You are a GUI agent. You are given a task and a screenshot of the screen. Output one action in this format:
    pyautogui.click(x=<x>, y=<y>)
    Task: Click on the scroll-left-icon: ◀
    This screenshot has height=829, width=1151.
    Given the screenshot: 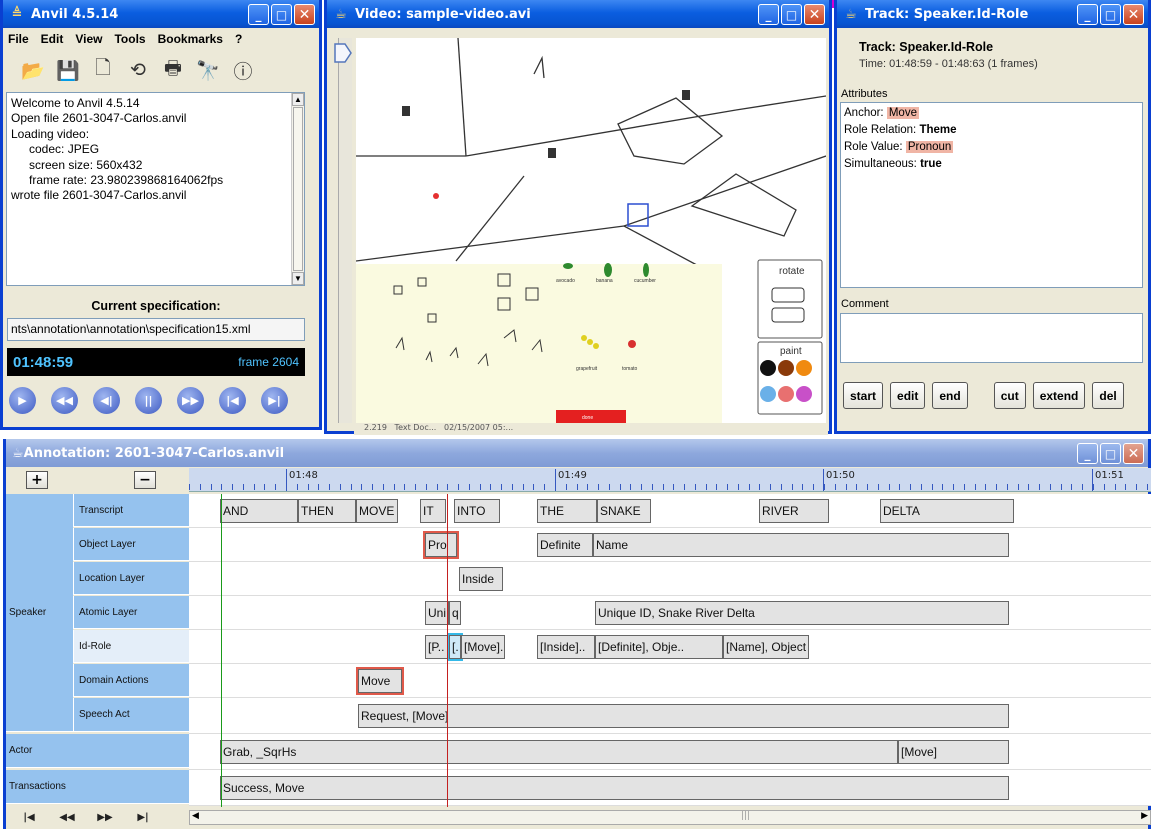 What is the action you would take?
    pyautogui.click(x=195, y=816)
    